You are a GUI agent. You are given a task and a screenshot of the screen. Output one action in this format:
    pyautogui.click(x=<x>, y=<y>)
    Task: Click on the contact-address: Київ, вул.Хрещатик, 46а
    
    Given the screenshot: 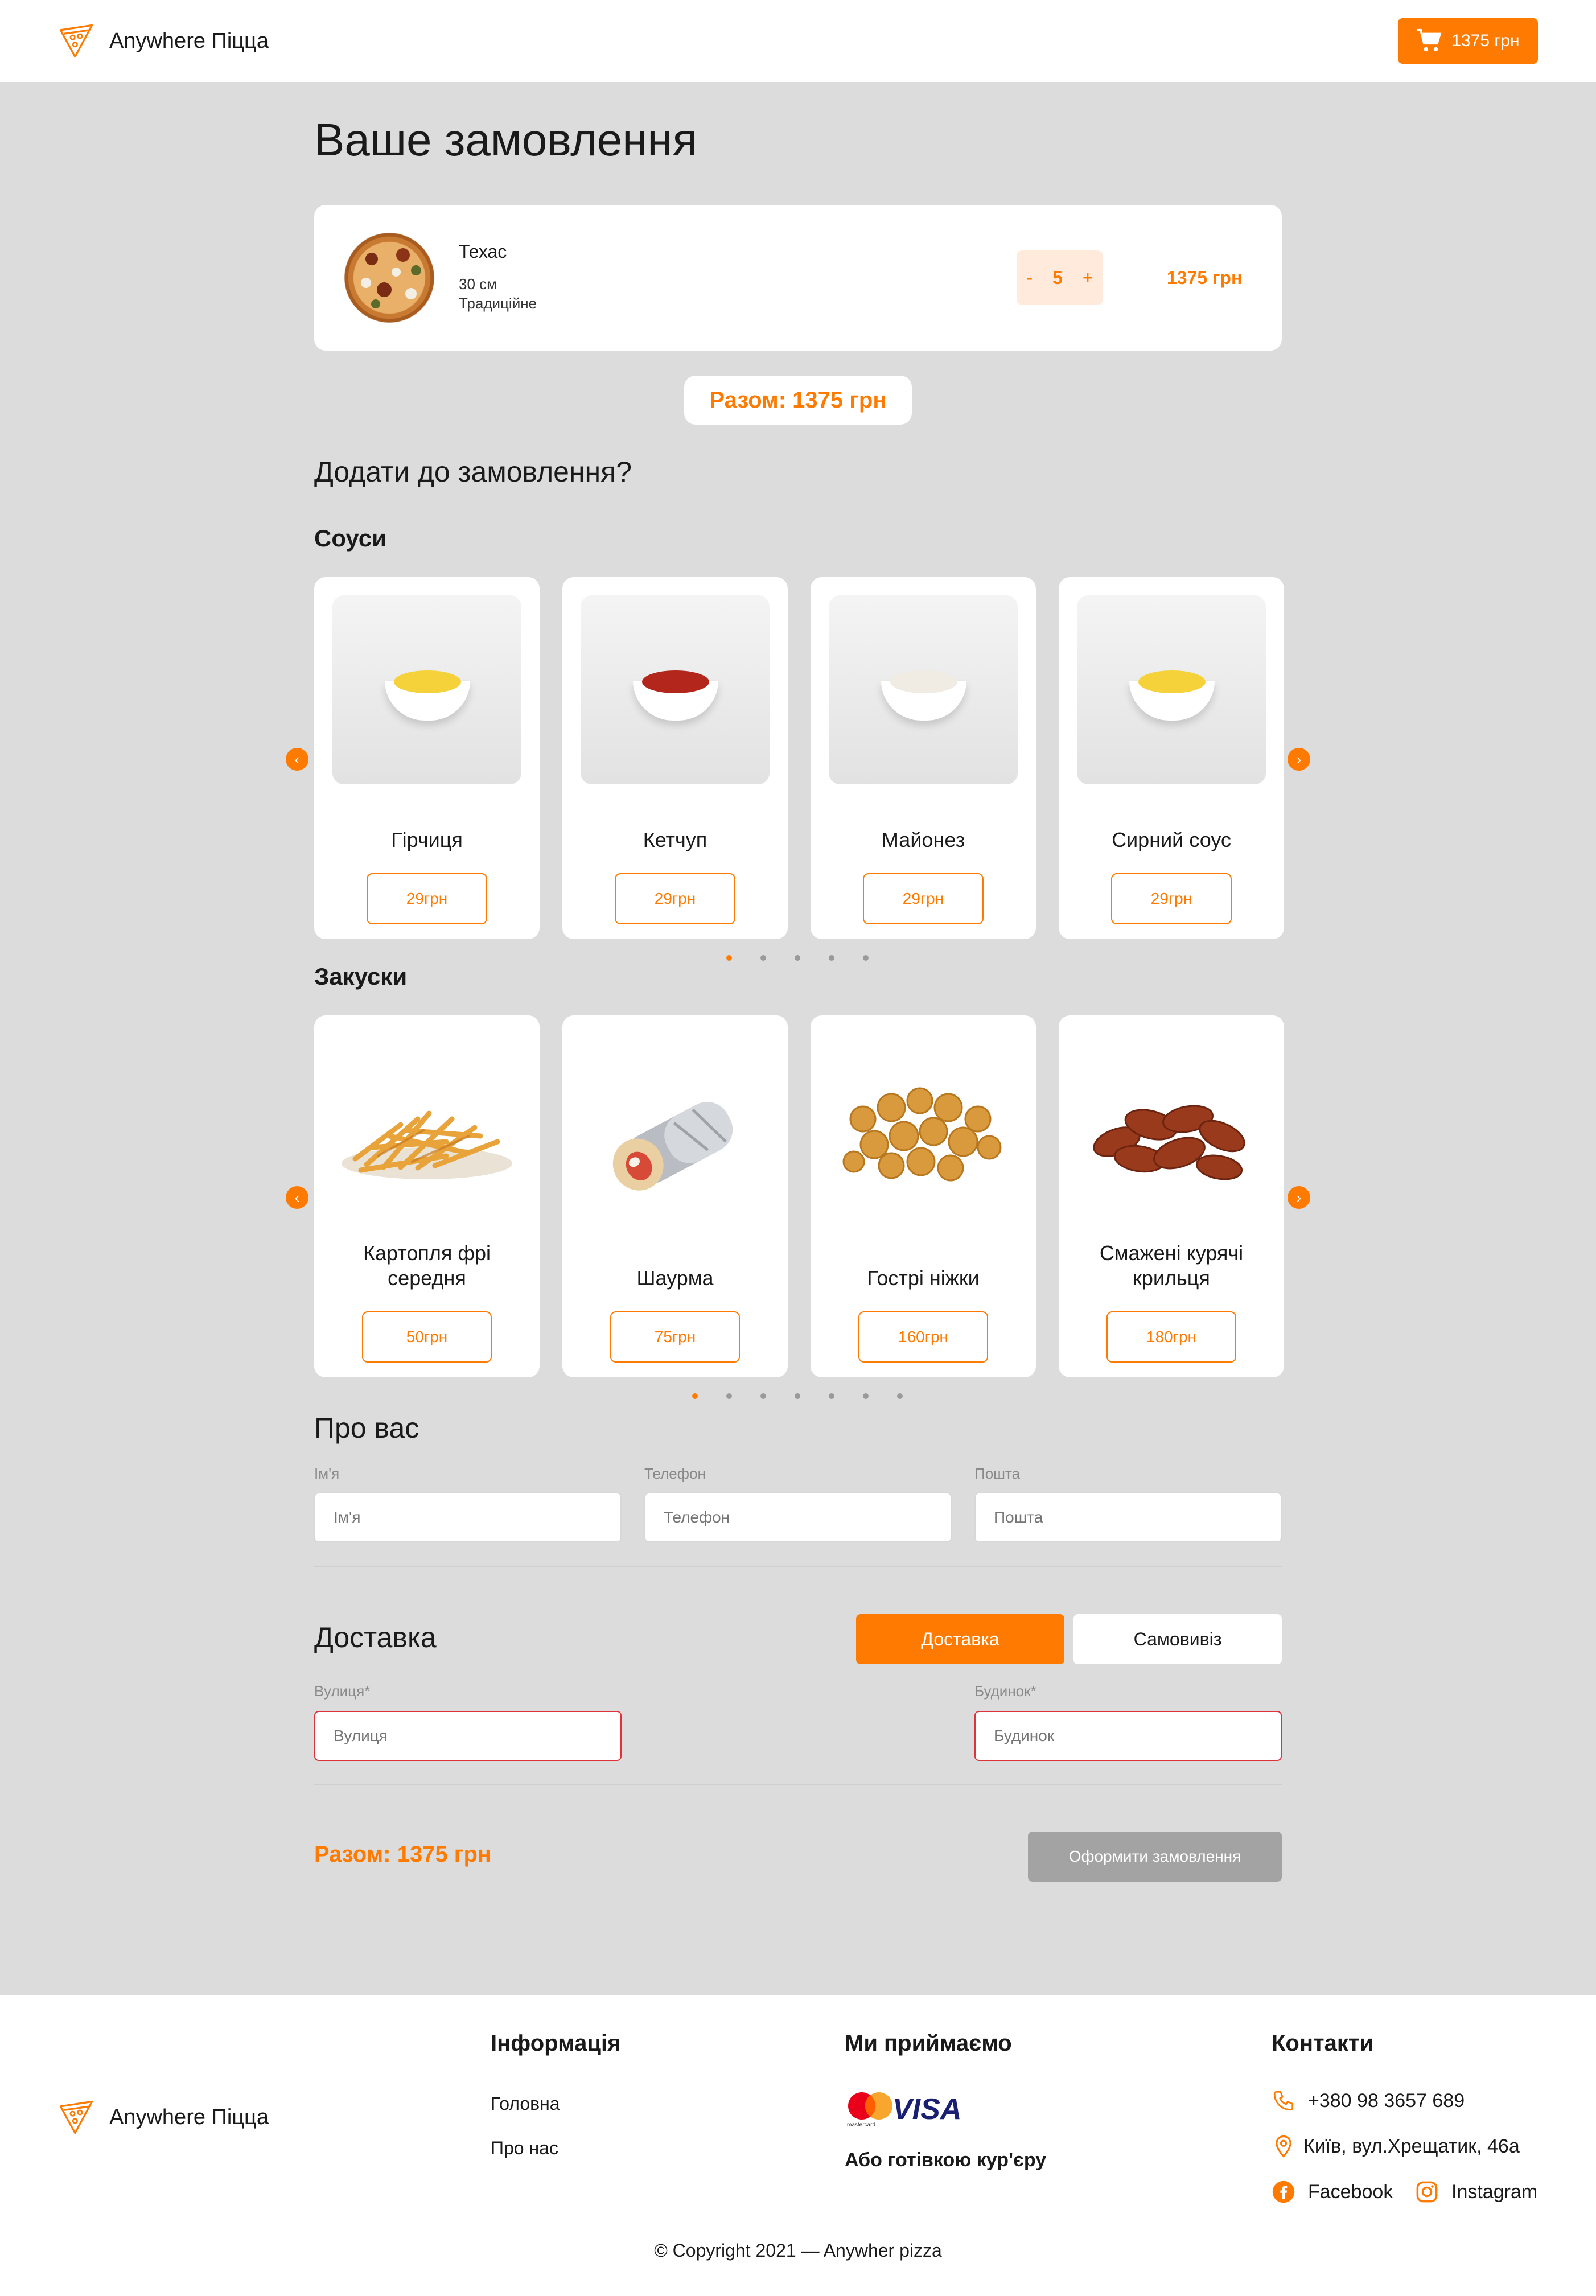 What is the action you would take?
    pyautogui.click(x=1396, y=2146)
    